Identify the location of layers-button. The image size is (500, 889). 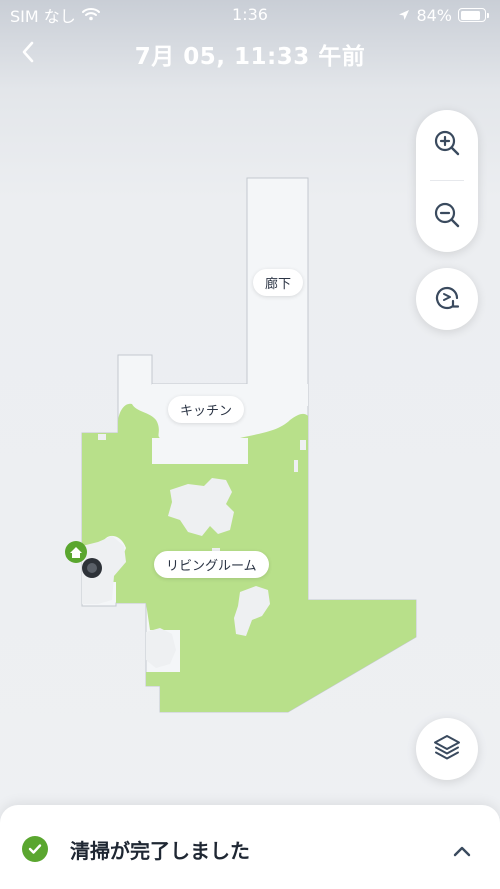
(447, 749).